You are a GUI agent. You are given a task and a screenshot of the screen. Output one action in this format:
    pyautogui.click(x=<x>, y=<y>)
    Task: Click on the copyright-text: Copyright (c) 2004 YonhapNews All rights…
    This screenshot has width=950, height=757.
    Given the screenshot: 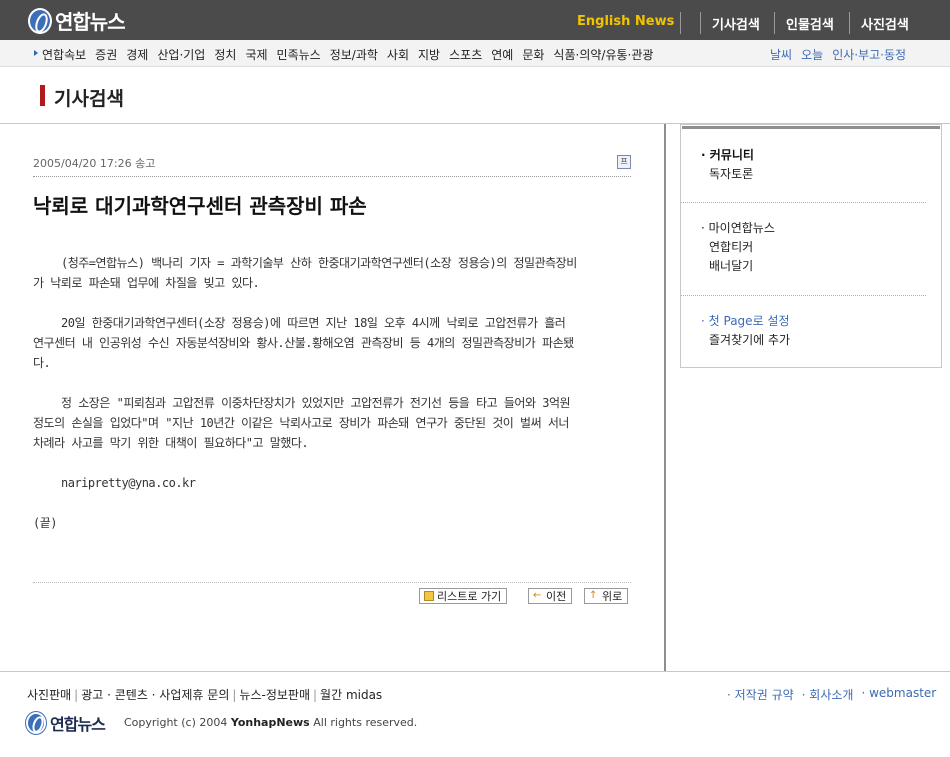 What is the action you would take?
    pyautogui.click(x=271, y=722)
    